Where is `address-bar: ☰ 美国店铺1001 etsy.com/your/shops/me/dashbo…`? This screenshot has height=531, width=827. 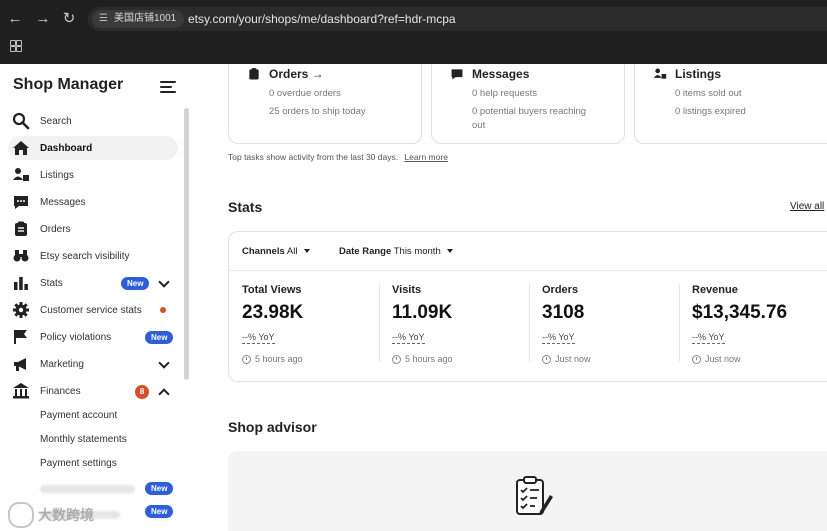 address-bar: ☰ 美国店铺1001 etsy.com/your/shops/me/dashbo… is located at coordinates (457, 19).